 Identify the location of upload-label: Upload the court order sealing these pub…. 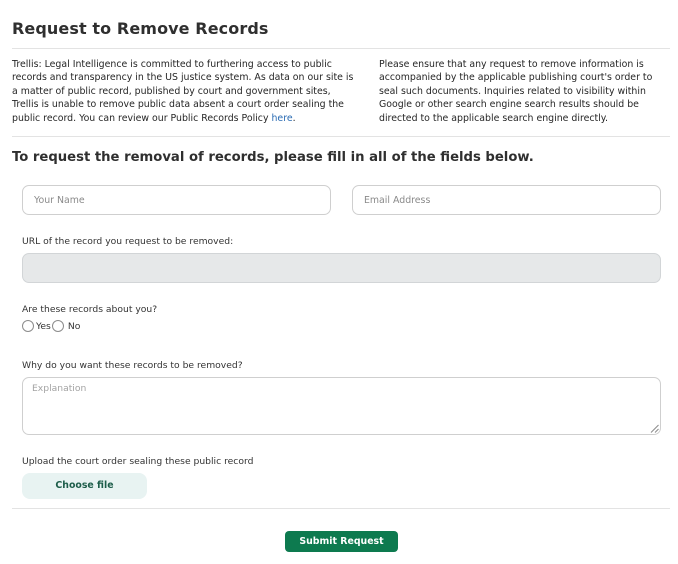
(138, 461).